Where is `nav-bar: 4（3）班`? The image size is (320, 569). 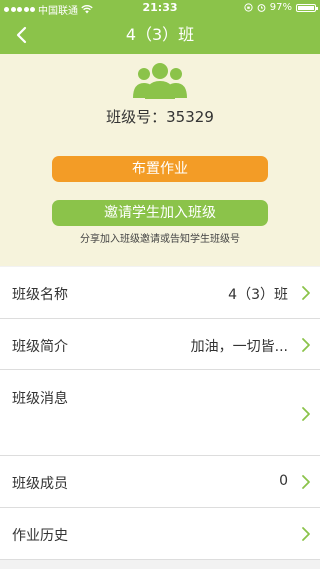 nav-bar: 4（3）班 is located at coordinates (160, 35).